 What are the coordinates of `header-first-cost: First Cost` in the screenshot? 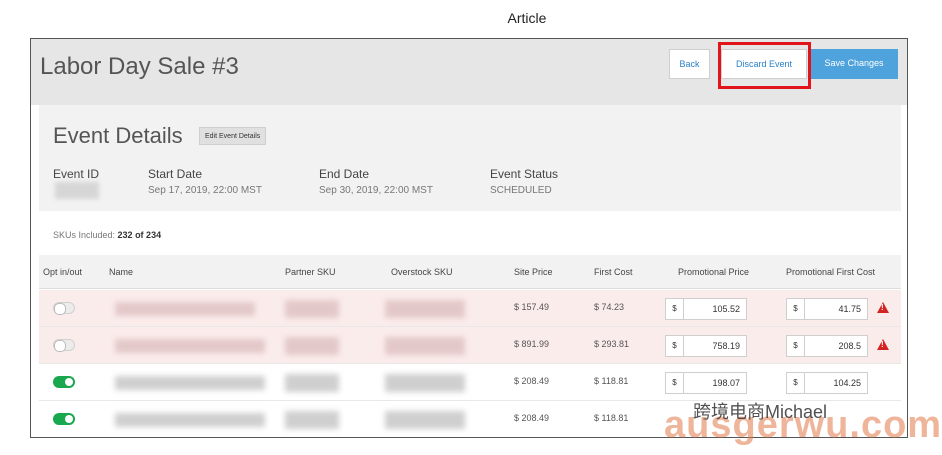 It's located at (613, 272).